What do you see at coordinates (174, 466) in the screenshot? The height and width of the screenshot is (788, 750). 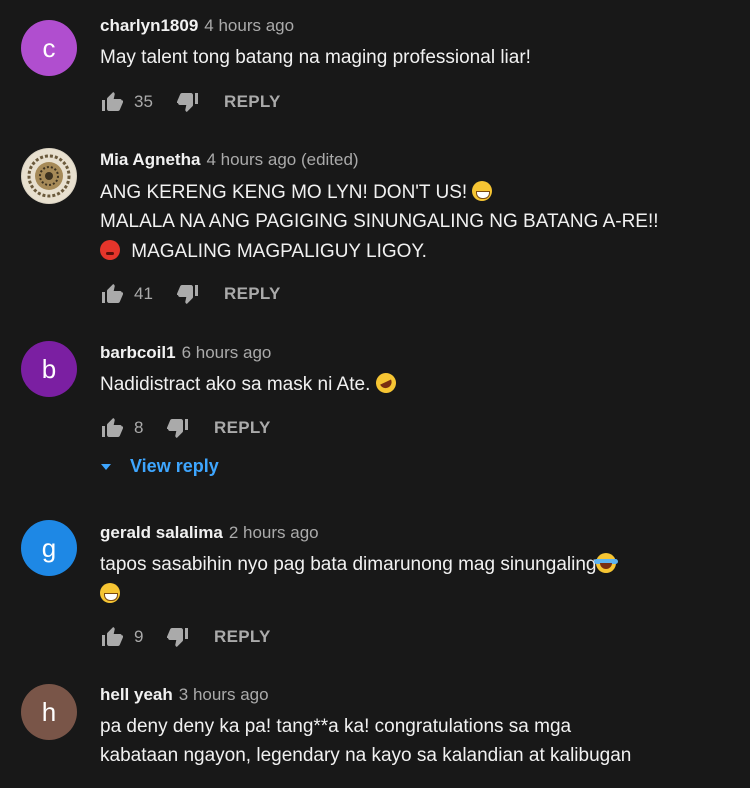 I see `view-reply-label: View reply` at bounding box center [174, 466].